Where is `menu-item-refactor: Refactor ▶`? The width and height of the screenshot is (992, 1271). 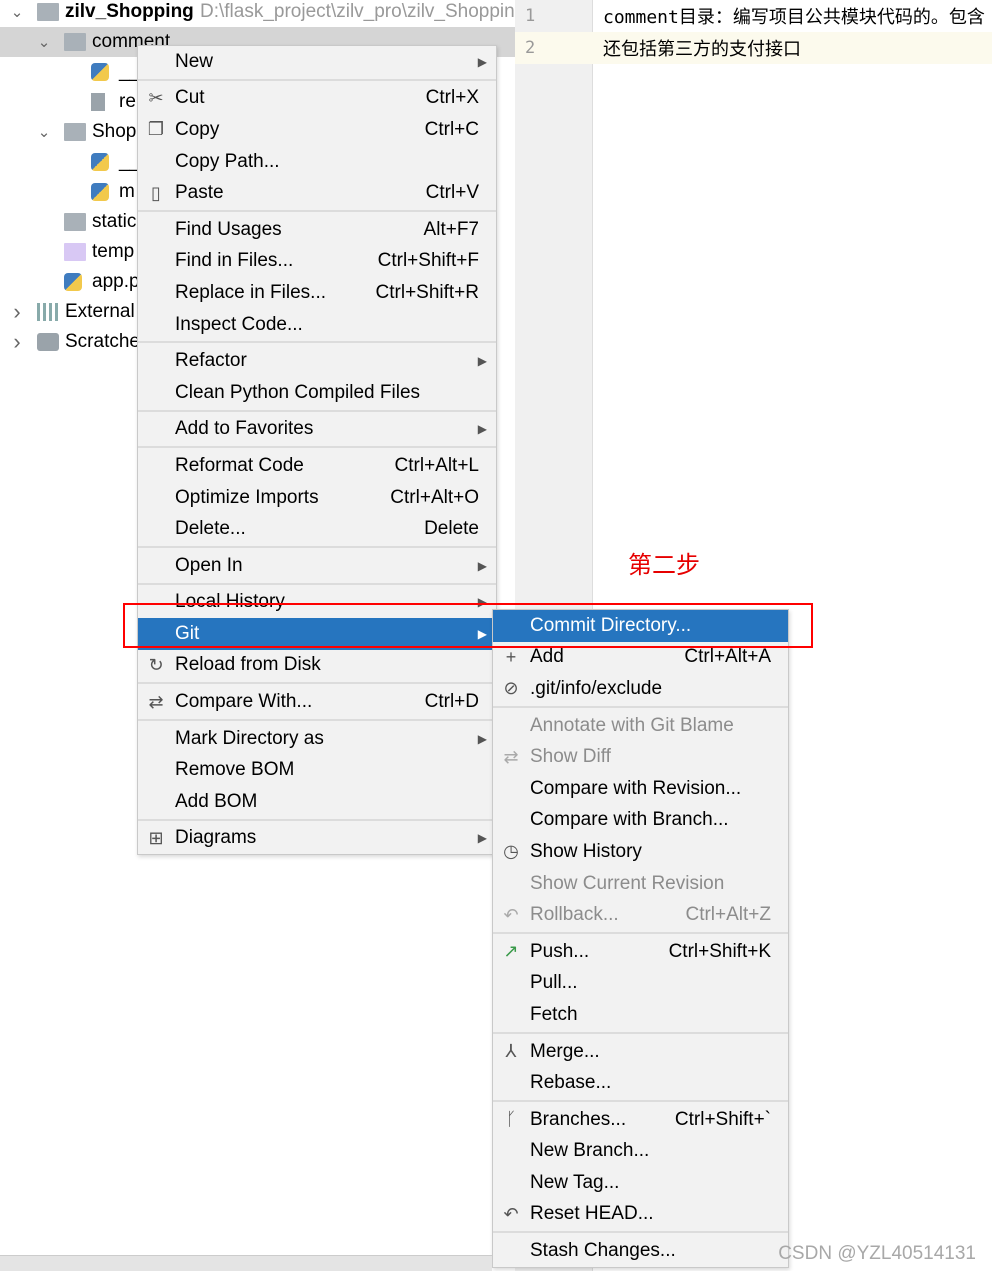
menu-item-refactor: Refactor ▶ is located at coordinates (317, 361).